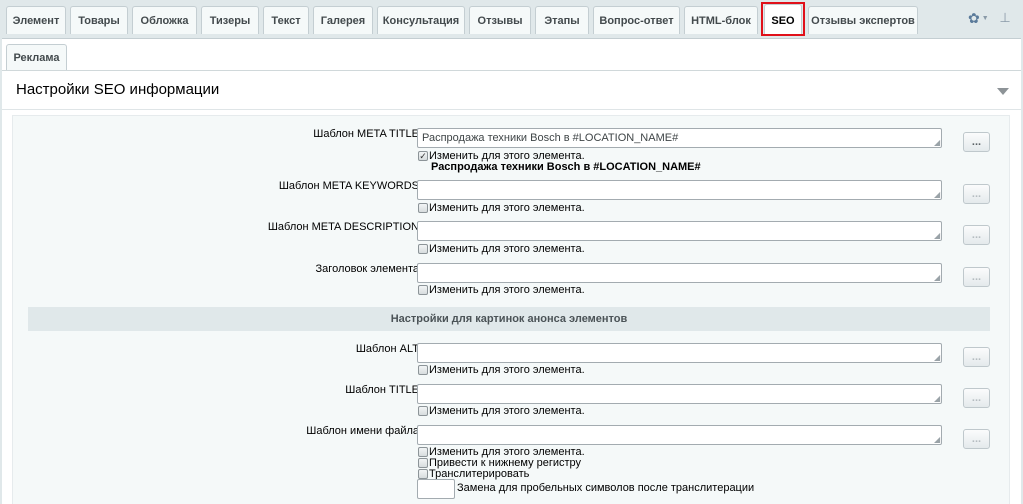 This screenshot has width=1023, height=504. I want to click on tab-stages: Этапы, so click(562, 20).